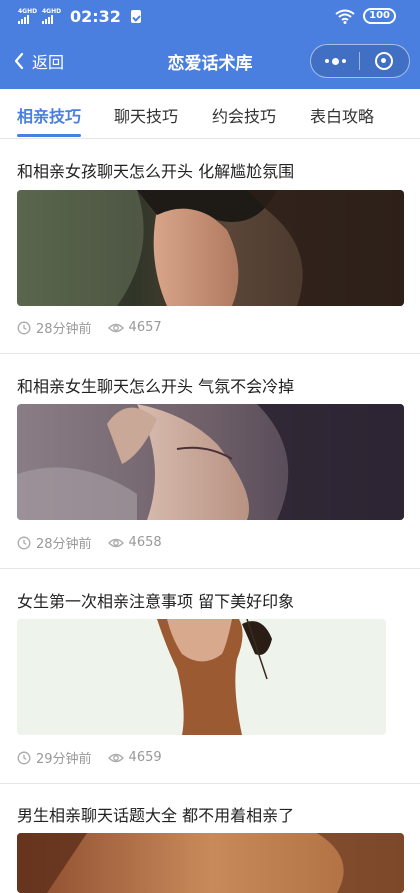  I want to click on more-button, so click(335, 61).